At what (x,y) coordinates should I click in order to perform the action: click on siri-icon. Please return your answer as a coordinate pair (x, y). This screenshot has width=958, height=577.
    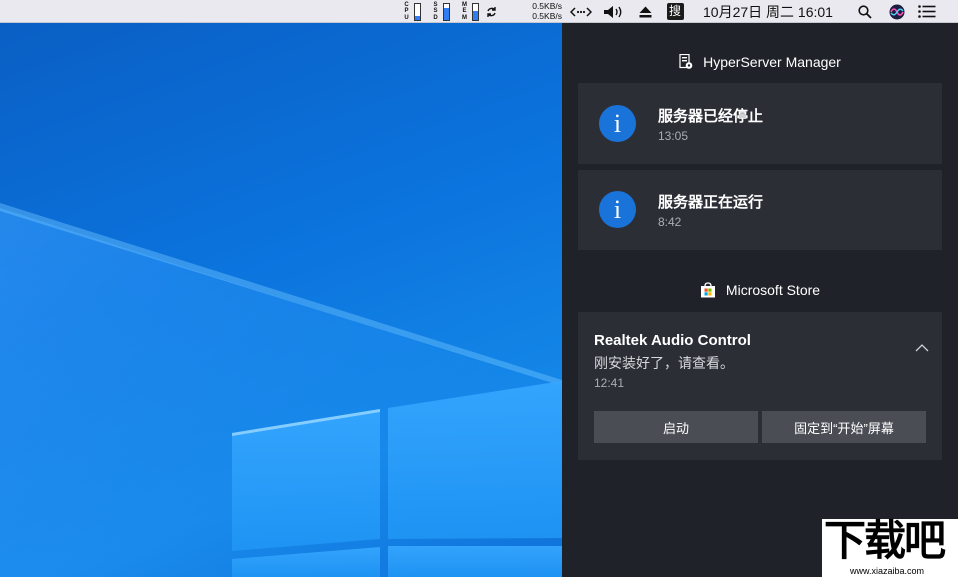
    Looking at the image, I should click on (897, 11).